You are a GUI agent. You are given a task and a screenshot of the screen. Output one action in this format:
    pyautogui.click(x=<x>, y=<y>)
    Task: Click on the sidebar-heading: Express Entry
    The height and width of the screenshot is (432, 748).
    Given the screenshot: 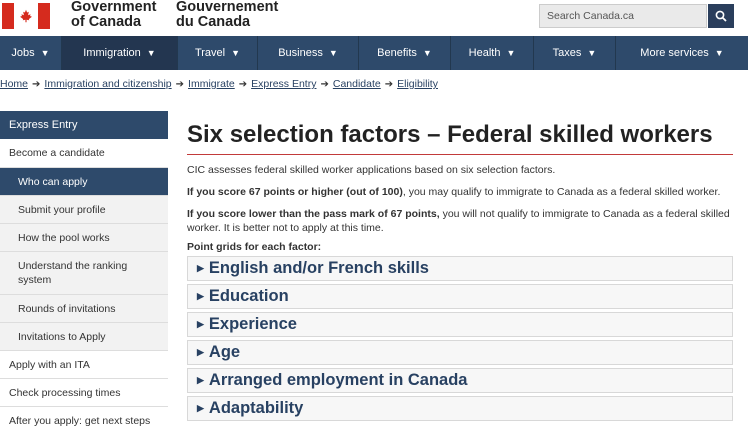 What is the action you would take?
    pyautogui.click(x=84, y=125)
    